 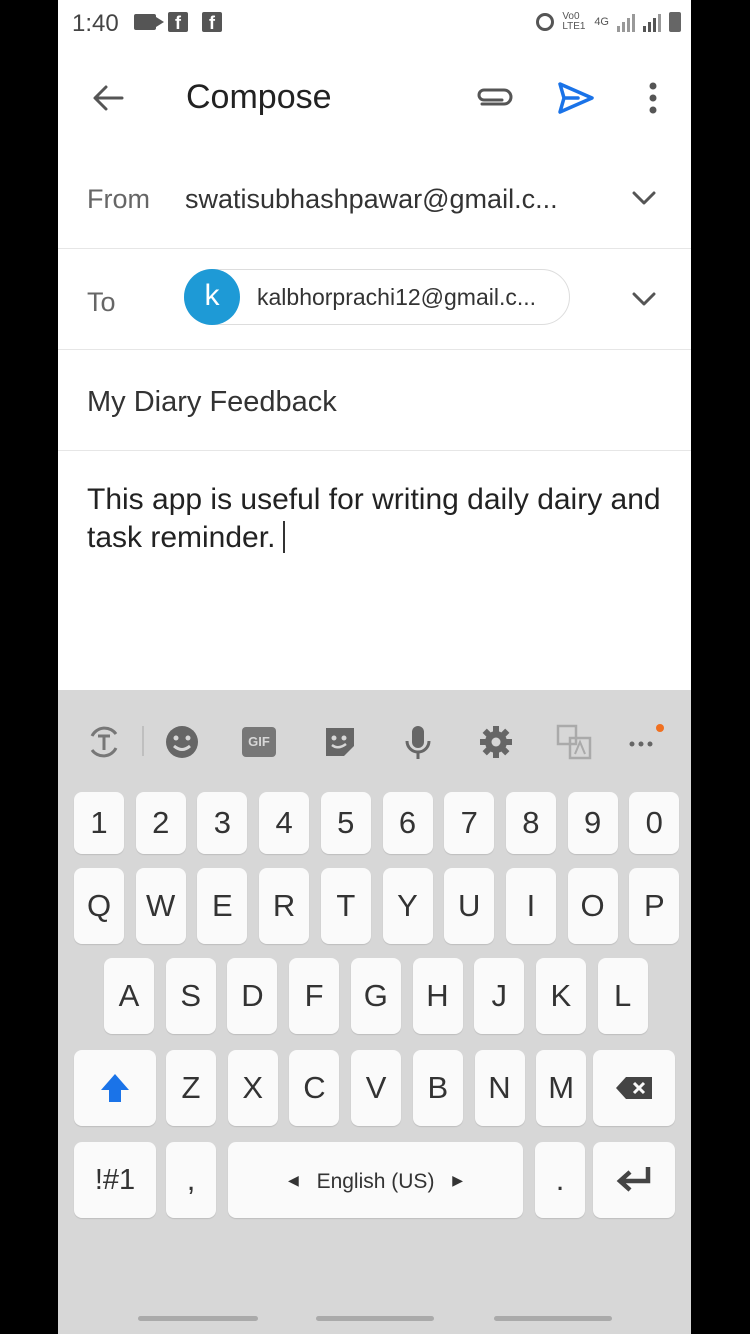 What do you see at coordinates (99, 906) in the screenshot?
I see `key-q: Q` at bounding box center [99, 906].